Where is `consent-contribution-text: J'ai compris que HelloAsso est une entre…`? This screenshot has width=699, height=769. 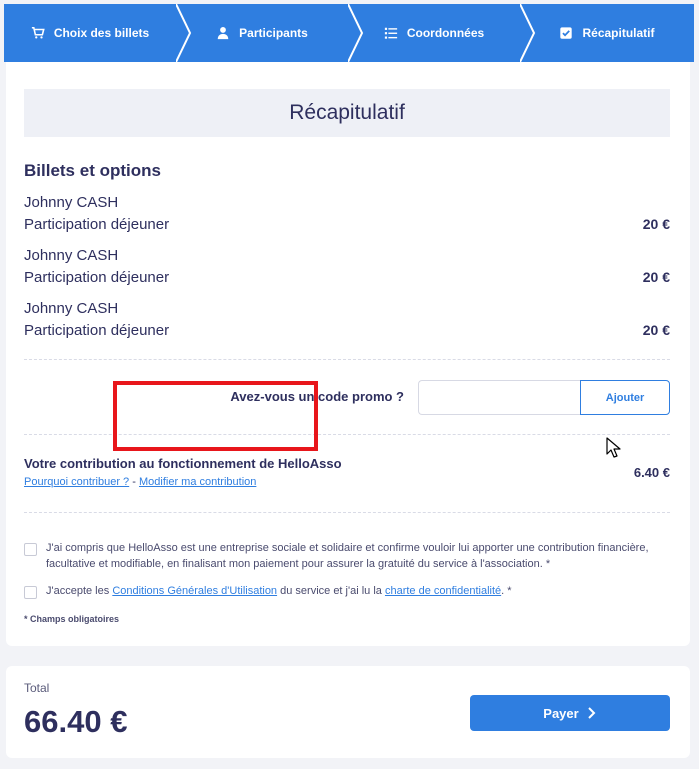
consent-contribution-text: J'ai compris que HelloAsso est une entre… is located at coordinates (347, 556).